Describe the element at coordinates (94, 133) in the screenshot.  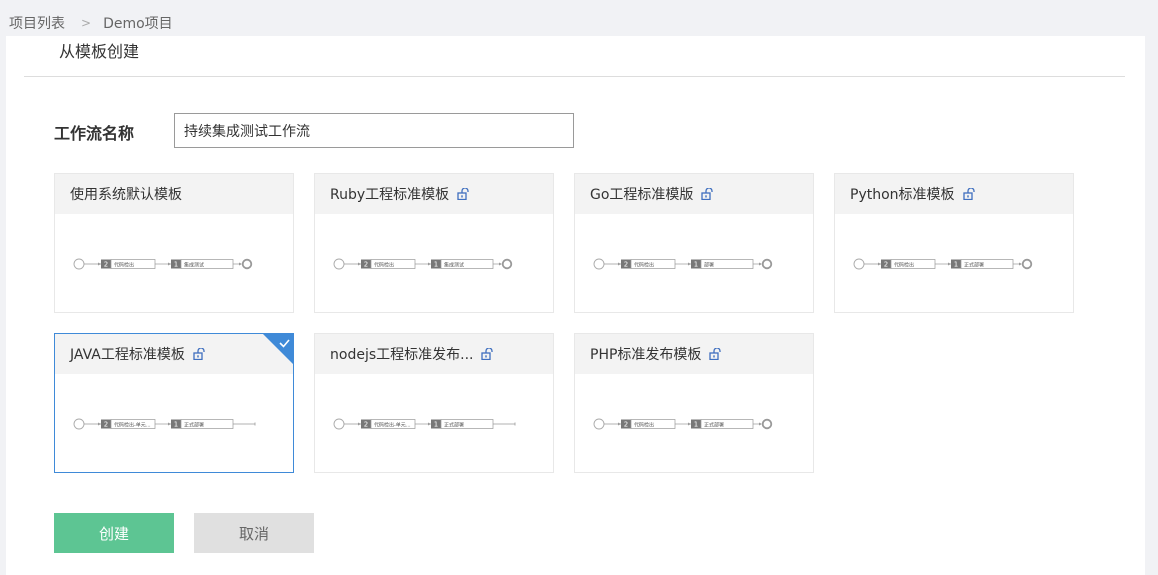
I see `workflow-name-label: 工作流名称` at that location.